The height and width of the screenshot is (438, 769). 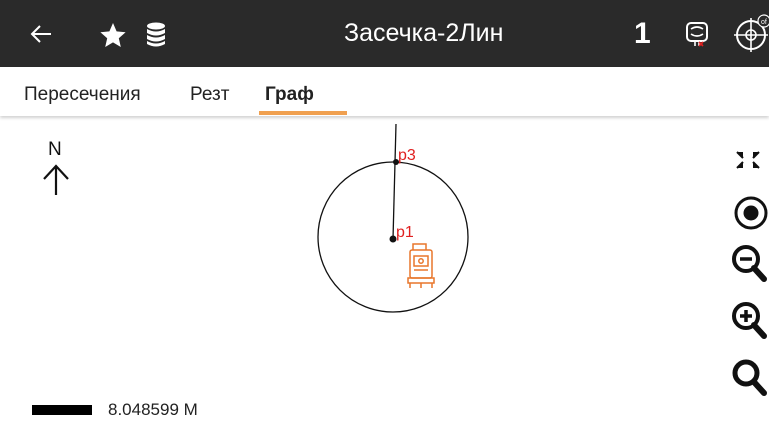 I want to click on page-title: Засечка-2Лин, so click(x=424, y=33).